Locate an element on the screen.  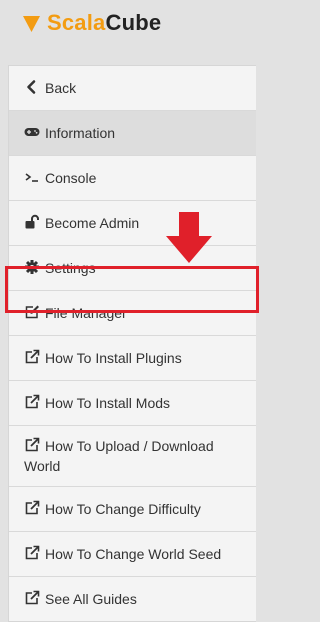
gamepad-icon is located at coordinates (32, 132).